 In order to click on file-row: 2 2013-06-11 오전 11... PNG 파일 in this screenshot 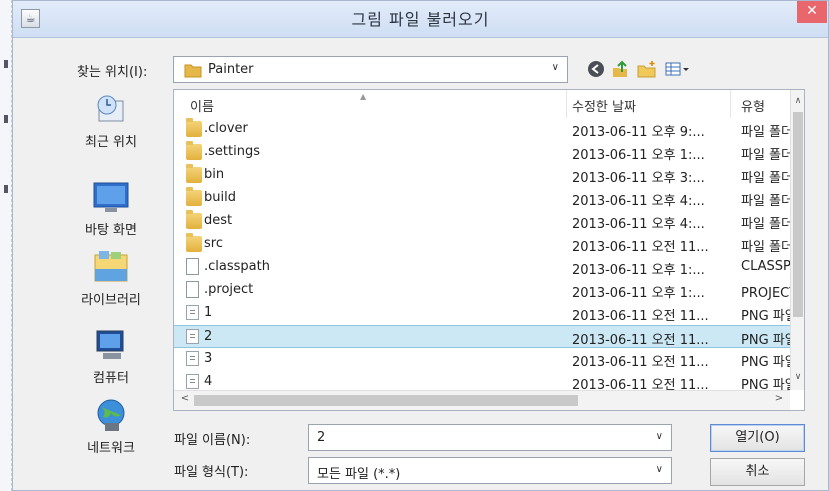, I will do `click(489, 336)`.